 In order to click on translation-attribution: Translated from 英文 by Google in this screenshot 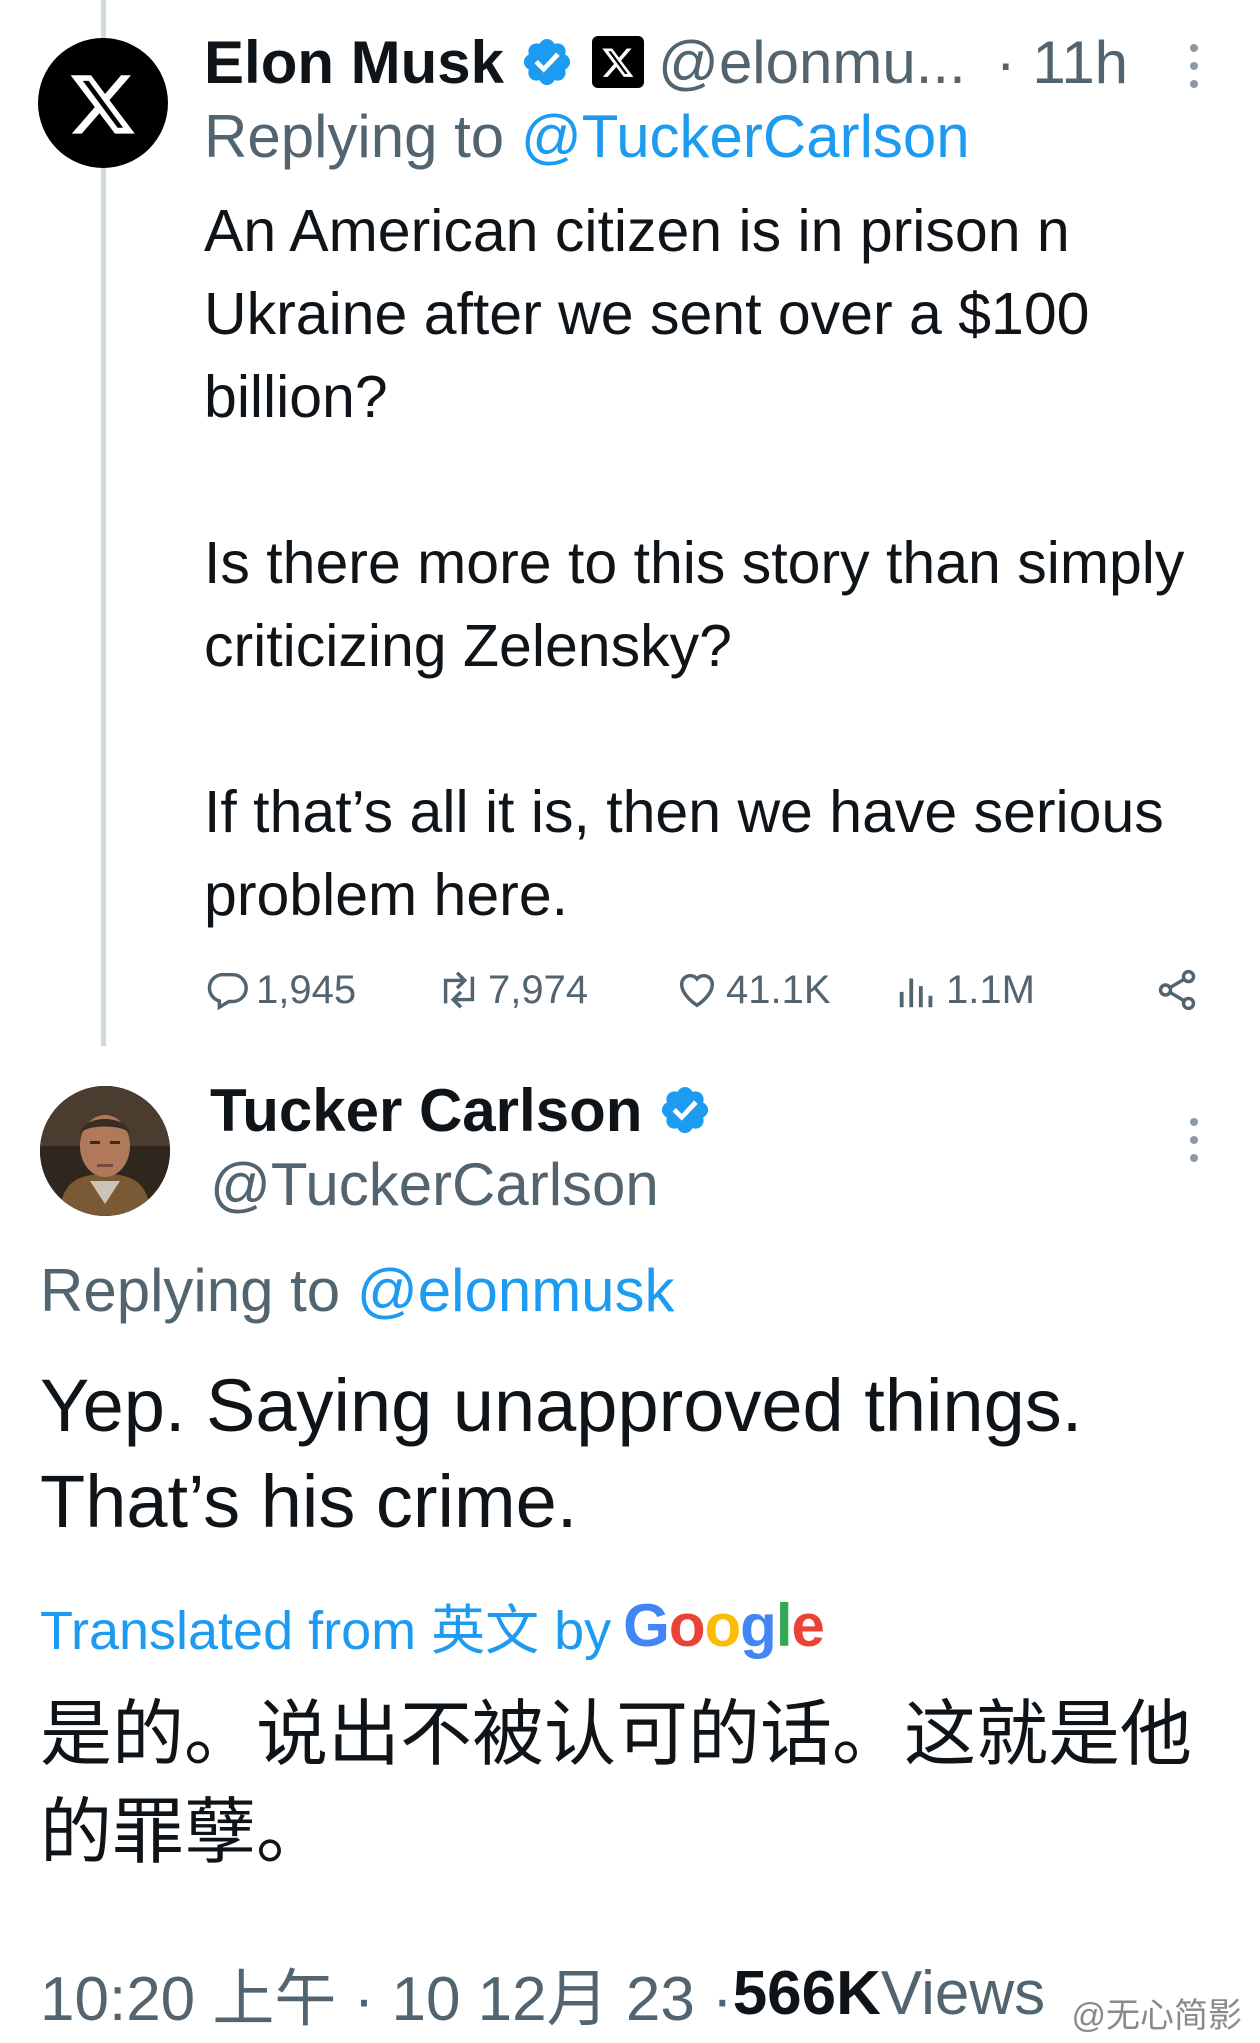, I will do `click(432, 1625)`.